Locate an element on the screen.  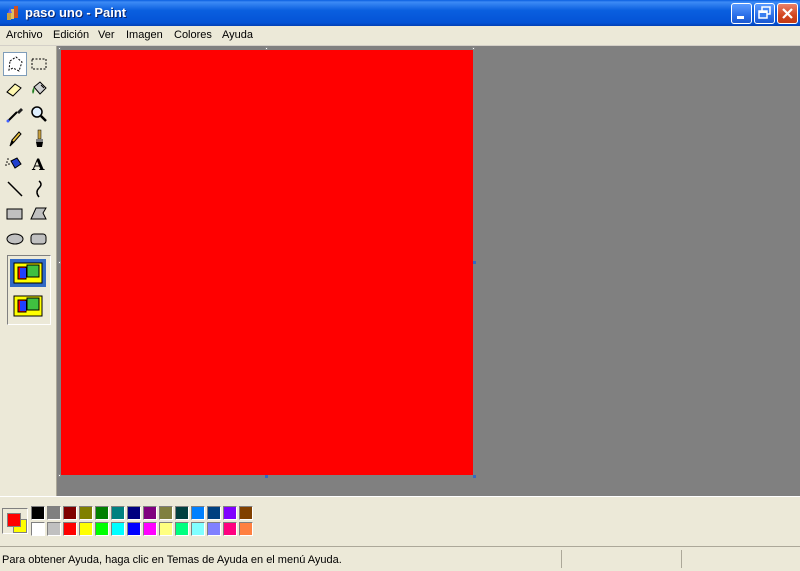
rect-select-icon is located at coordinates (39, 64).